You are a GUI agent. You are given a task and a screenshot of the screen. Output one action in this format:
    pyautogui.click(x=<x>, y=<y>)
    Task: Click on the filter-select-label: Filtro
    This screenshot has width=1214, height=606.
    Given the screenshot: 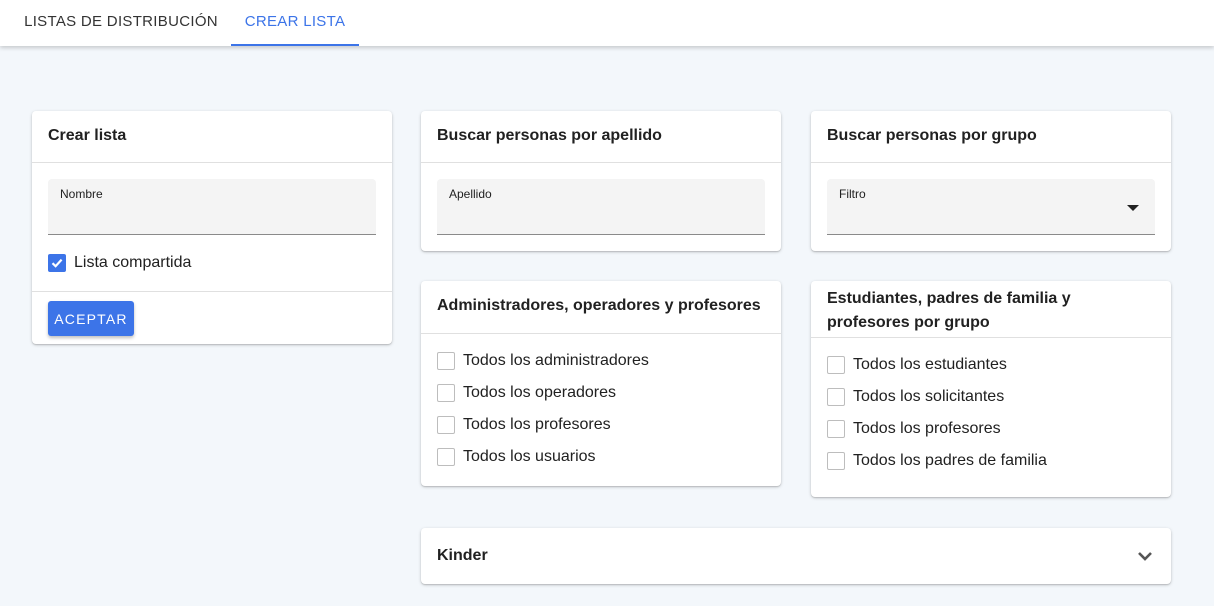 What is the action you would take?
    pyautogui.click(x=852, y=194)
    